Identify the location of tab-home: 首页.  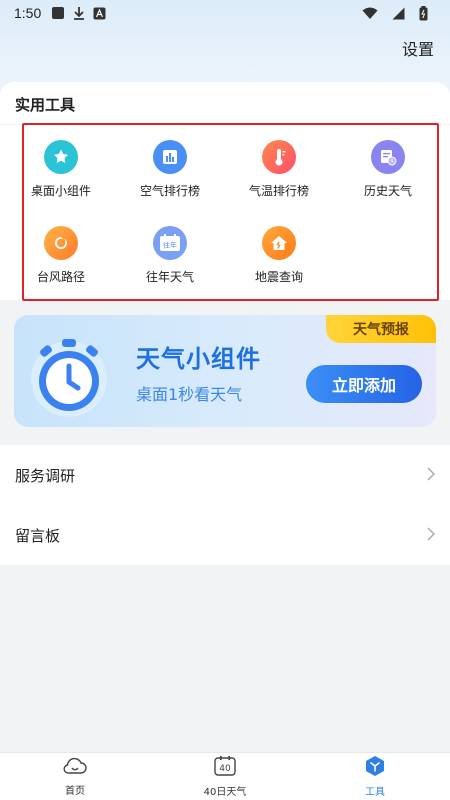
(75, 776).